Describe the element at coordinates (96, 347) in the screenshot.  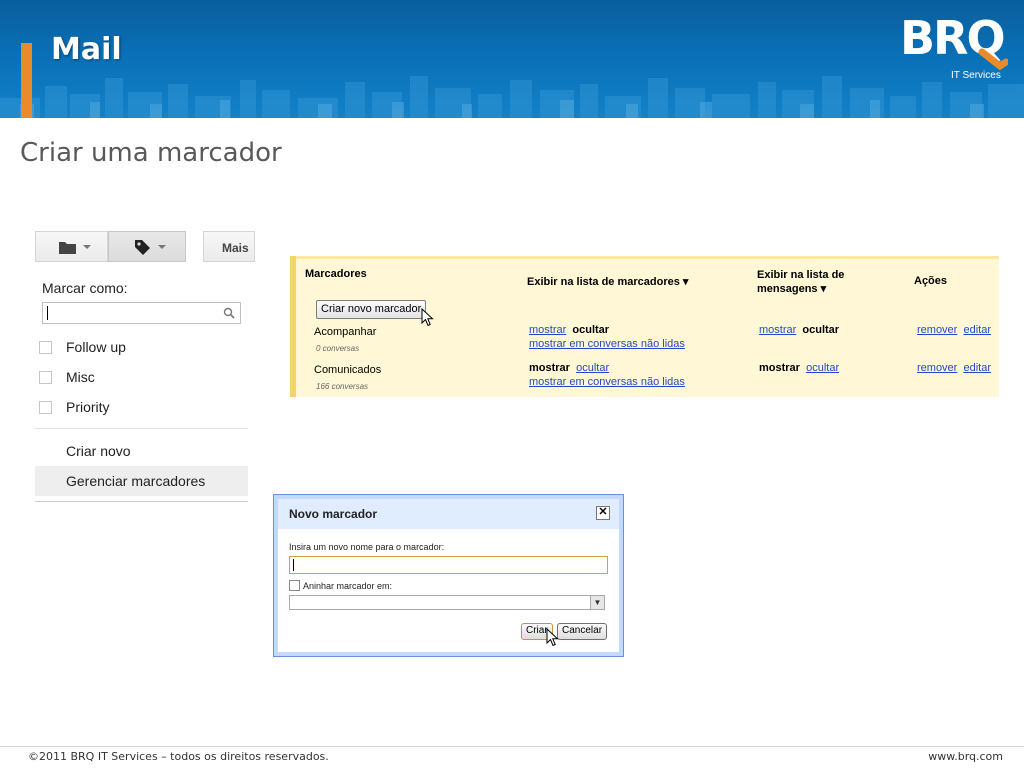
I see `label-item-text: Follow up` at that location.